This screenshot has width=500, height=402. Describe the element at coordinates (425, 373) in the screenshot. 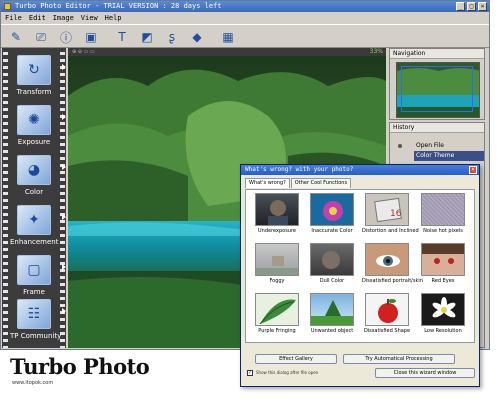

I see `close-wizard-button: Close this wizard window` at that location.